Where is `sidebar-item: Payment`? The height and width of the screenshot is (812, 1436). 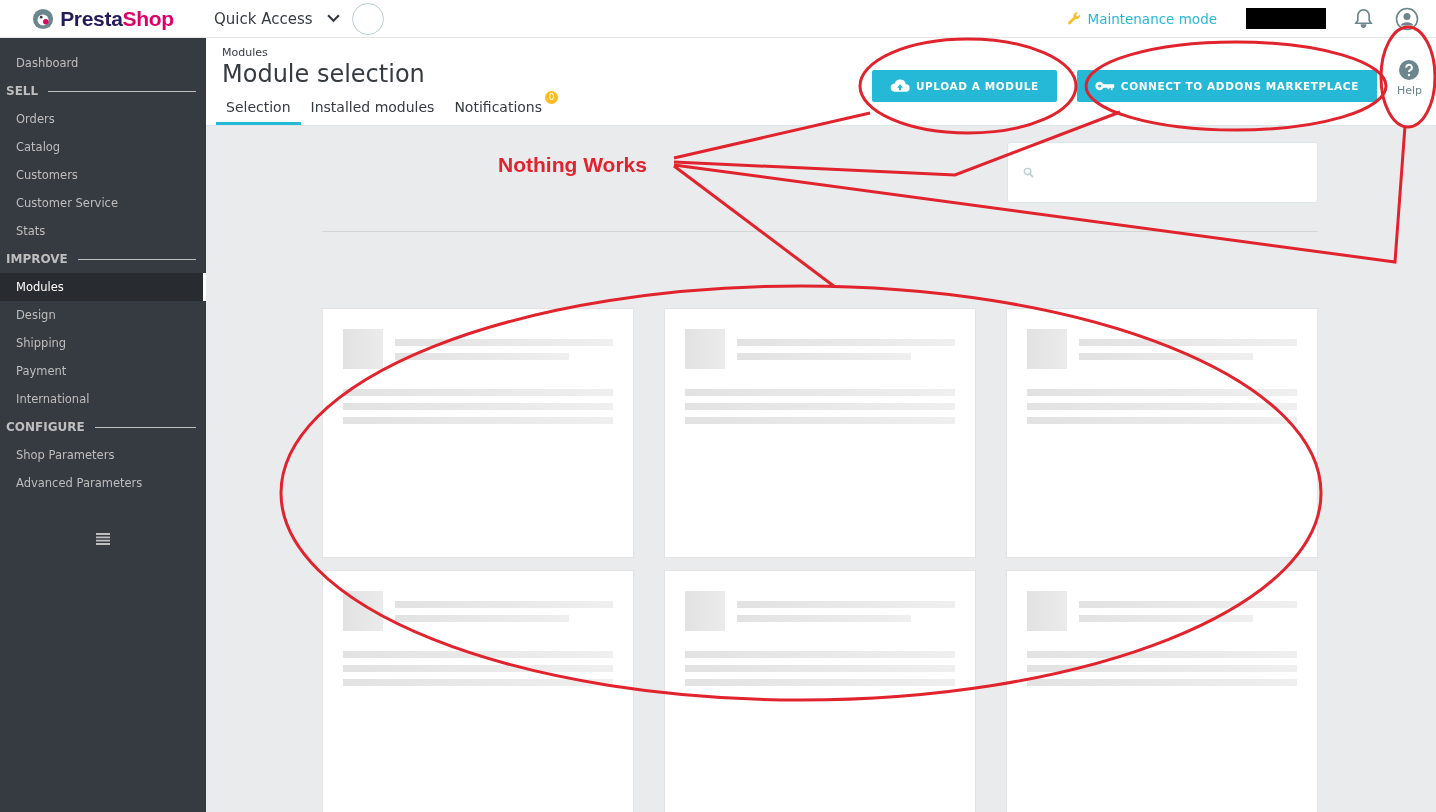 sidebar-item: Payment is located at coordinates (103, 371).